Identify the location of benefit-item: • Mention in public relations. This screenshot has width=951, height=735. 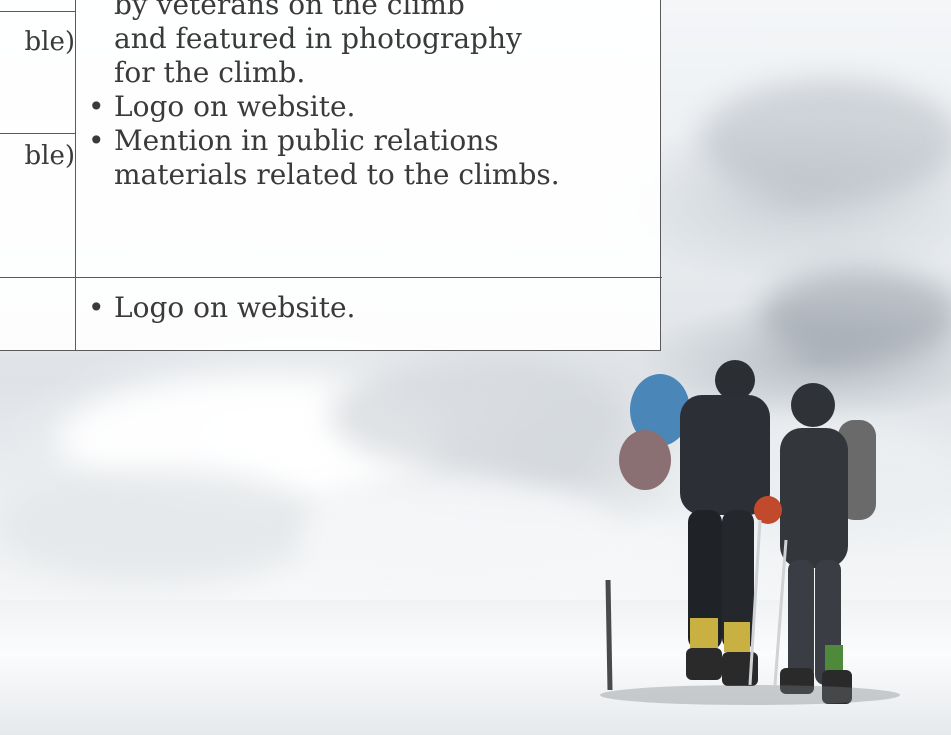
(373, 141).